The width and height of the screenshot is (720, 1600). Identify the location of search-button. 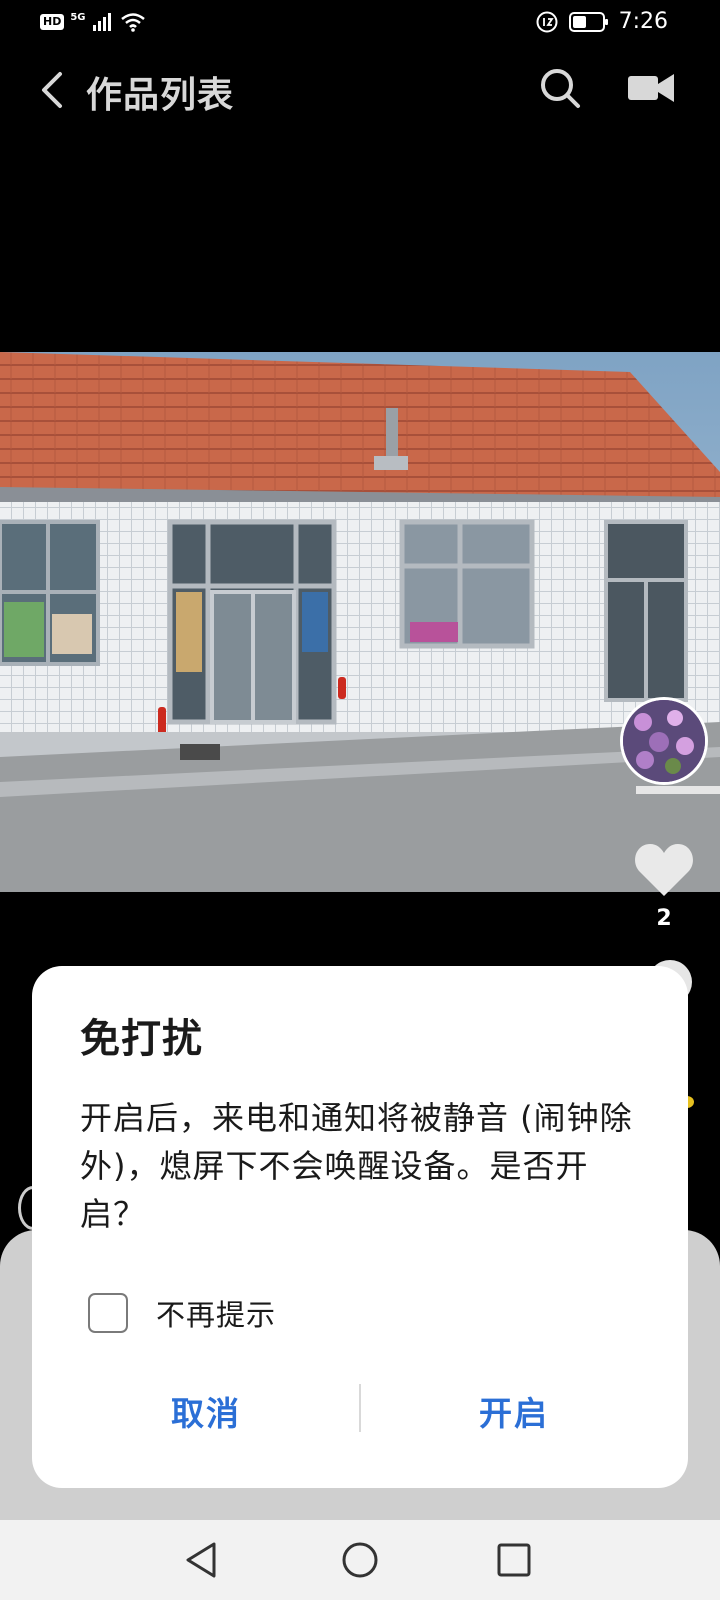
(560, 88).